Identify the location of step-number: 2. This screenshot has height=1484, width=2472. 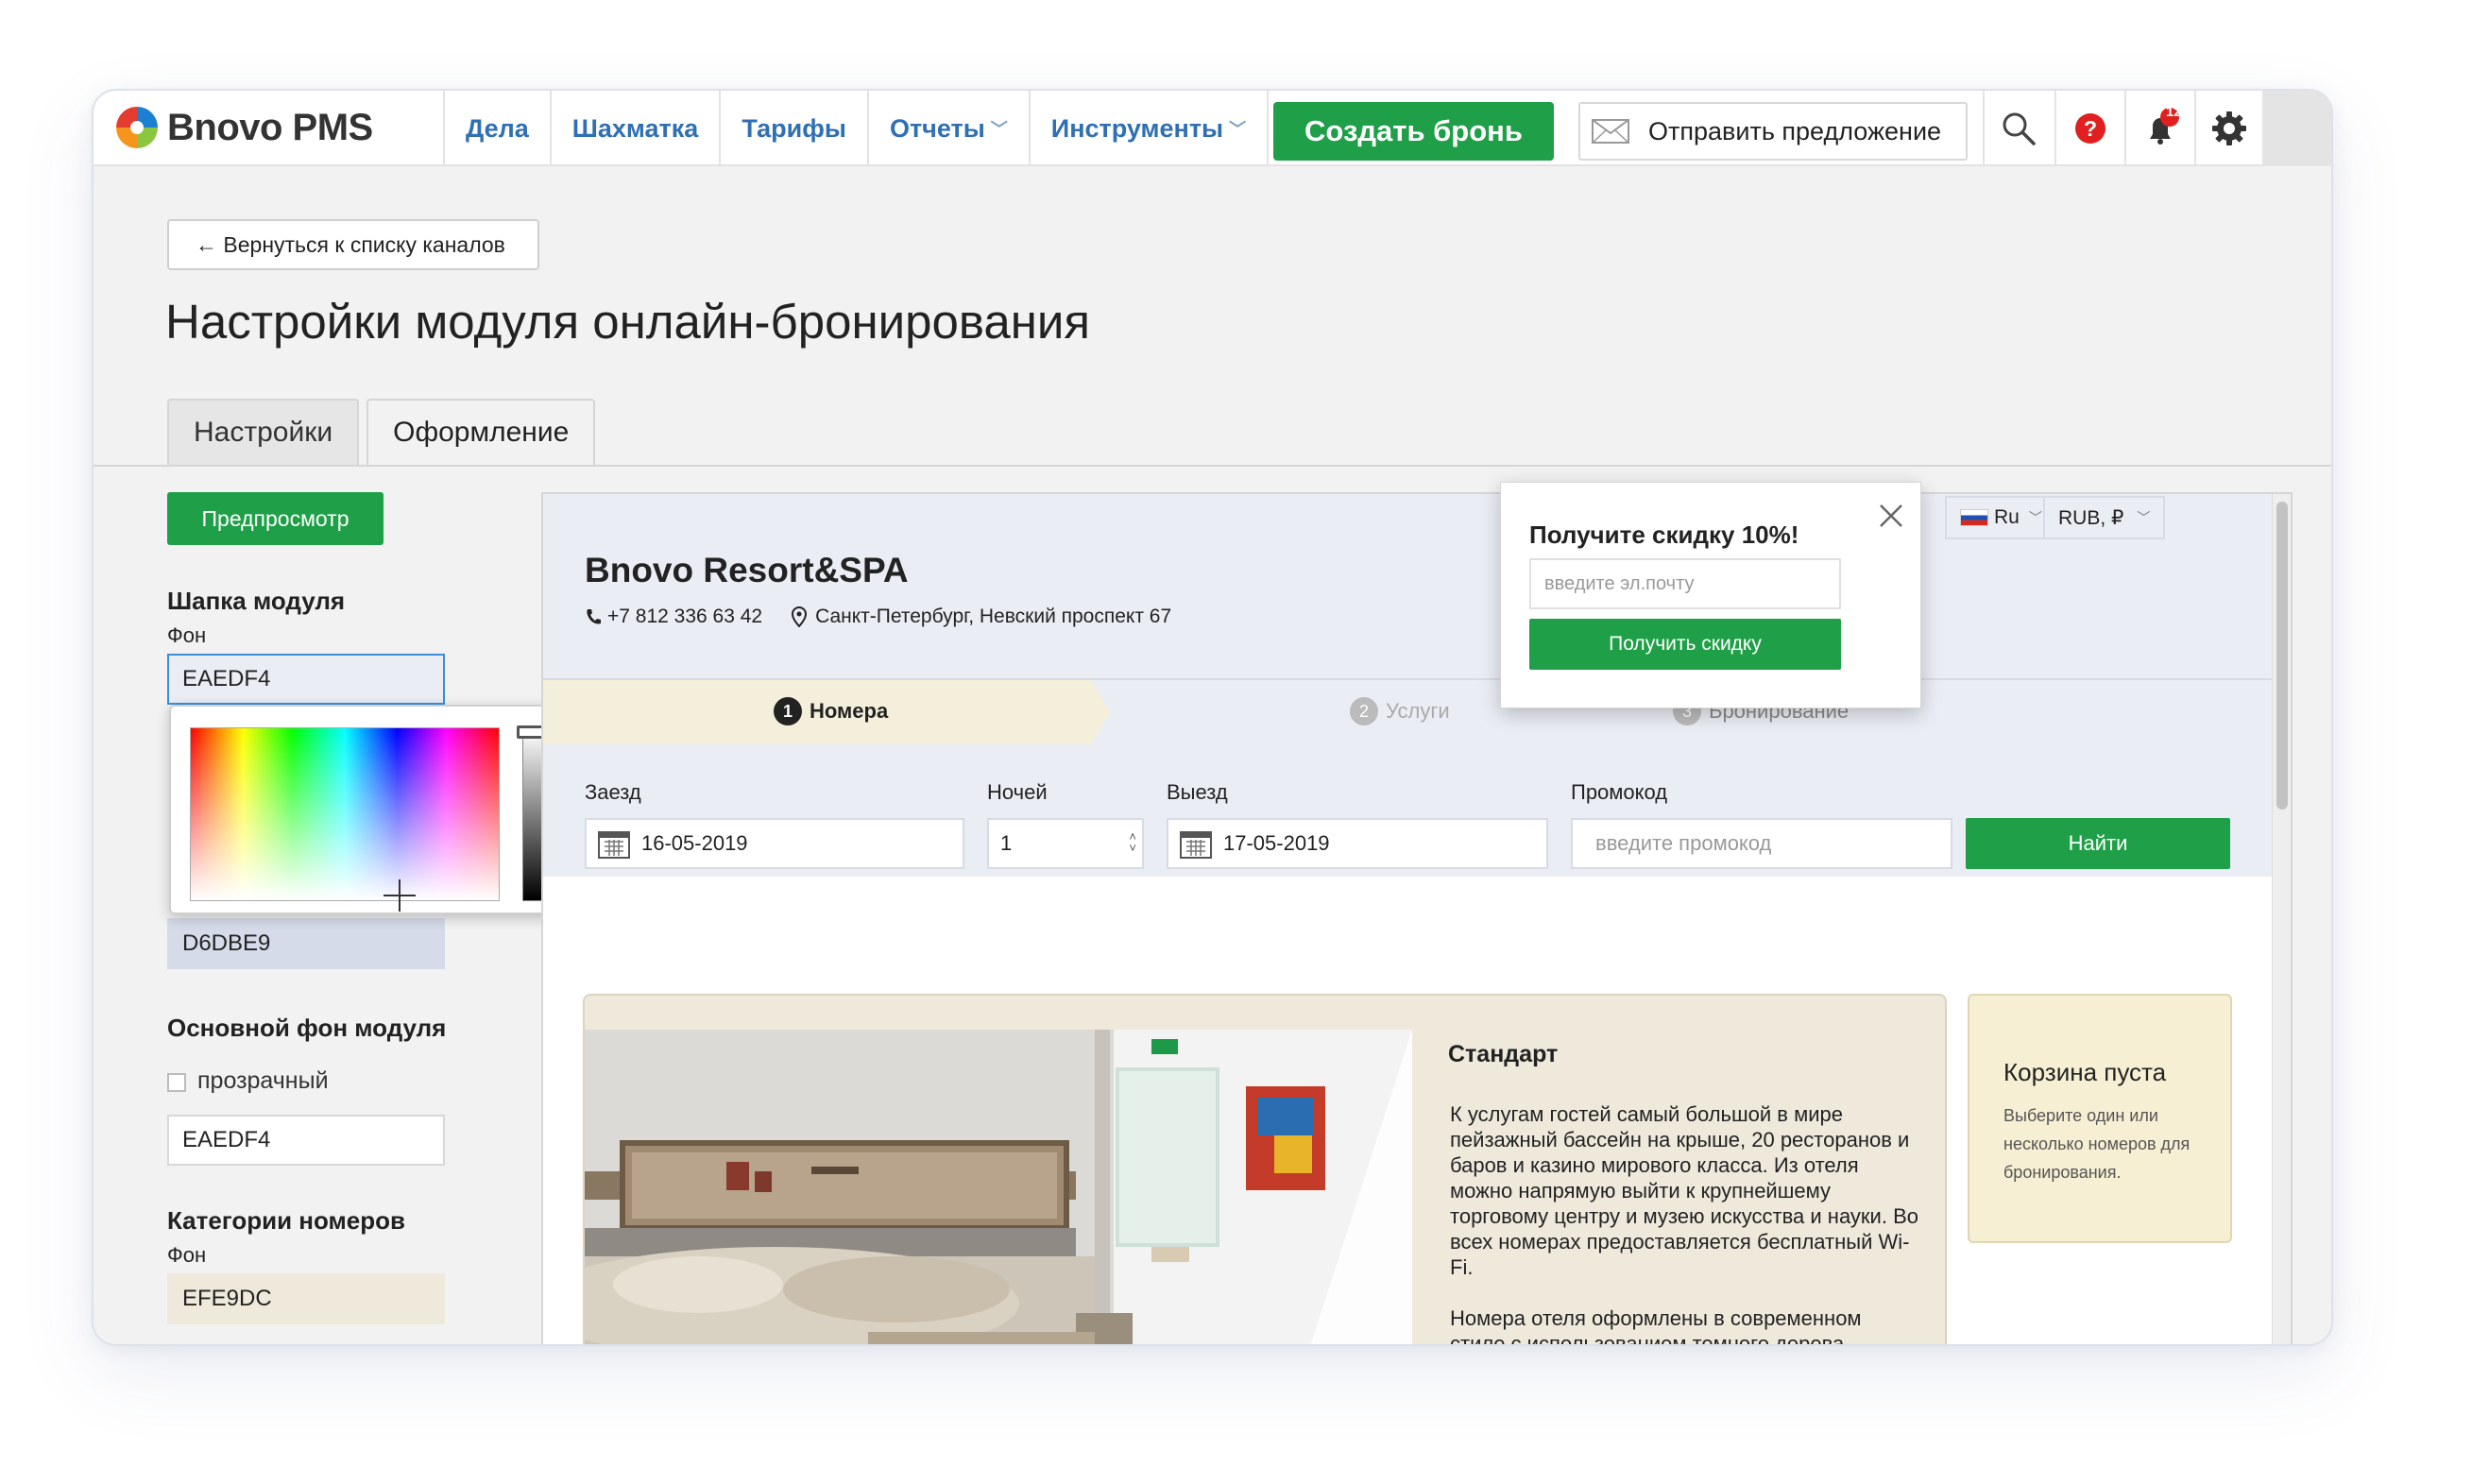
(1364, 711).